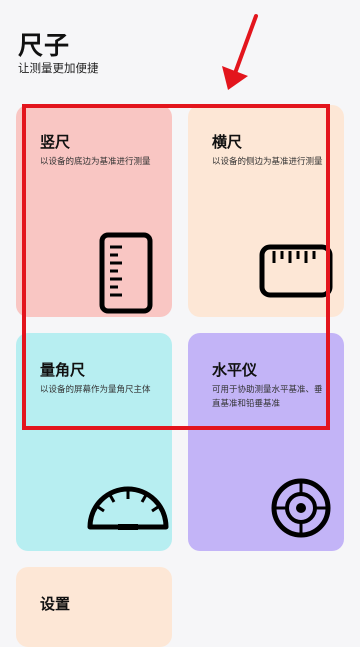  I want to click on page-title: 尺子, so click(44, 45).